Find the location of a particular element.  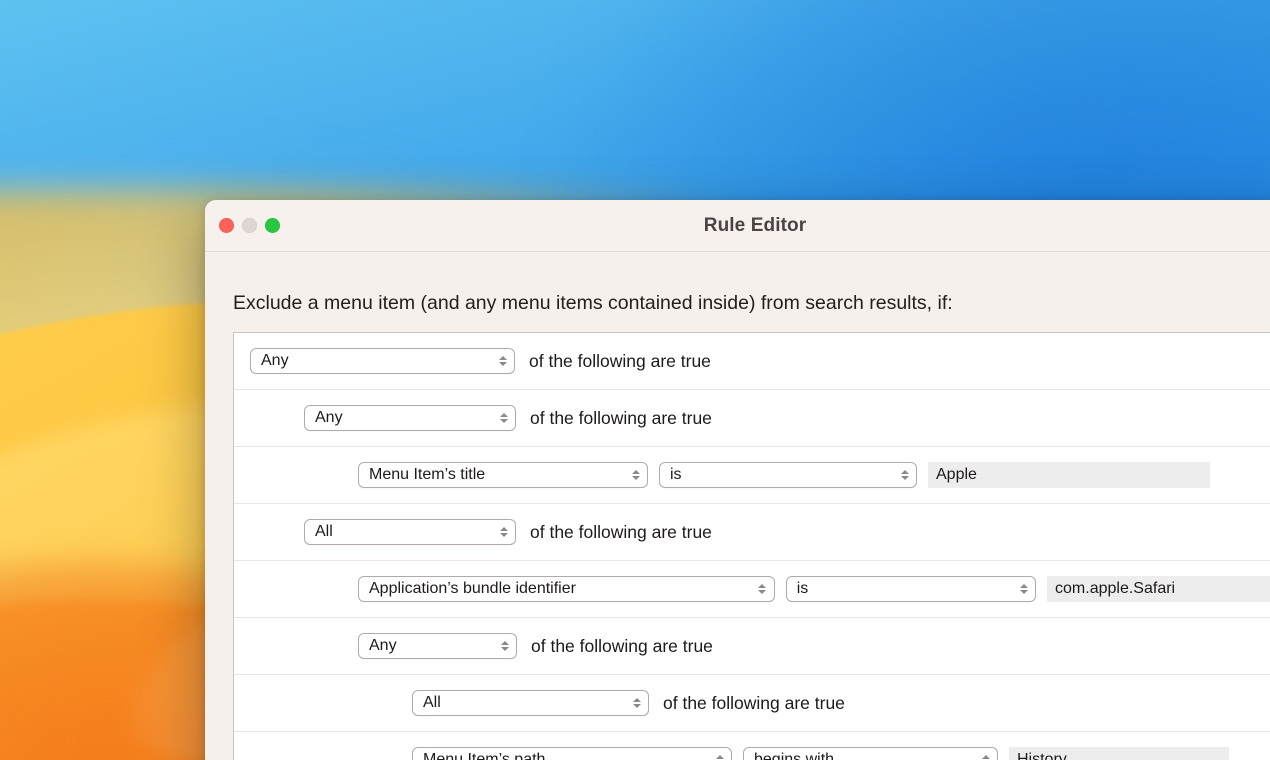

criterion-value-input: com.apple.Safari is located at coordinates (1158, 589).